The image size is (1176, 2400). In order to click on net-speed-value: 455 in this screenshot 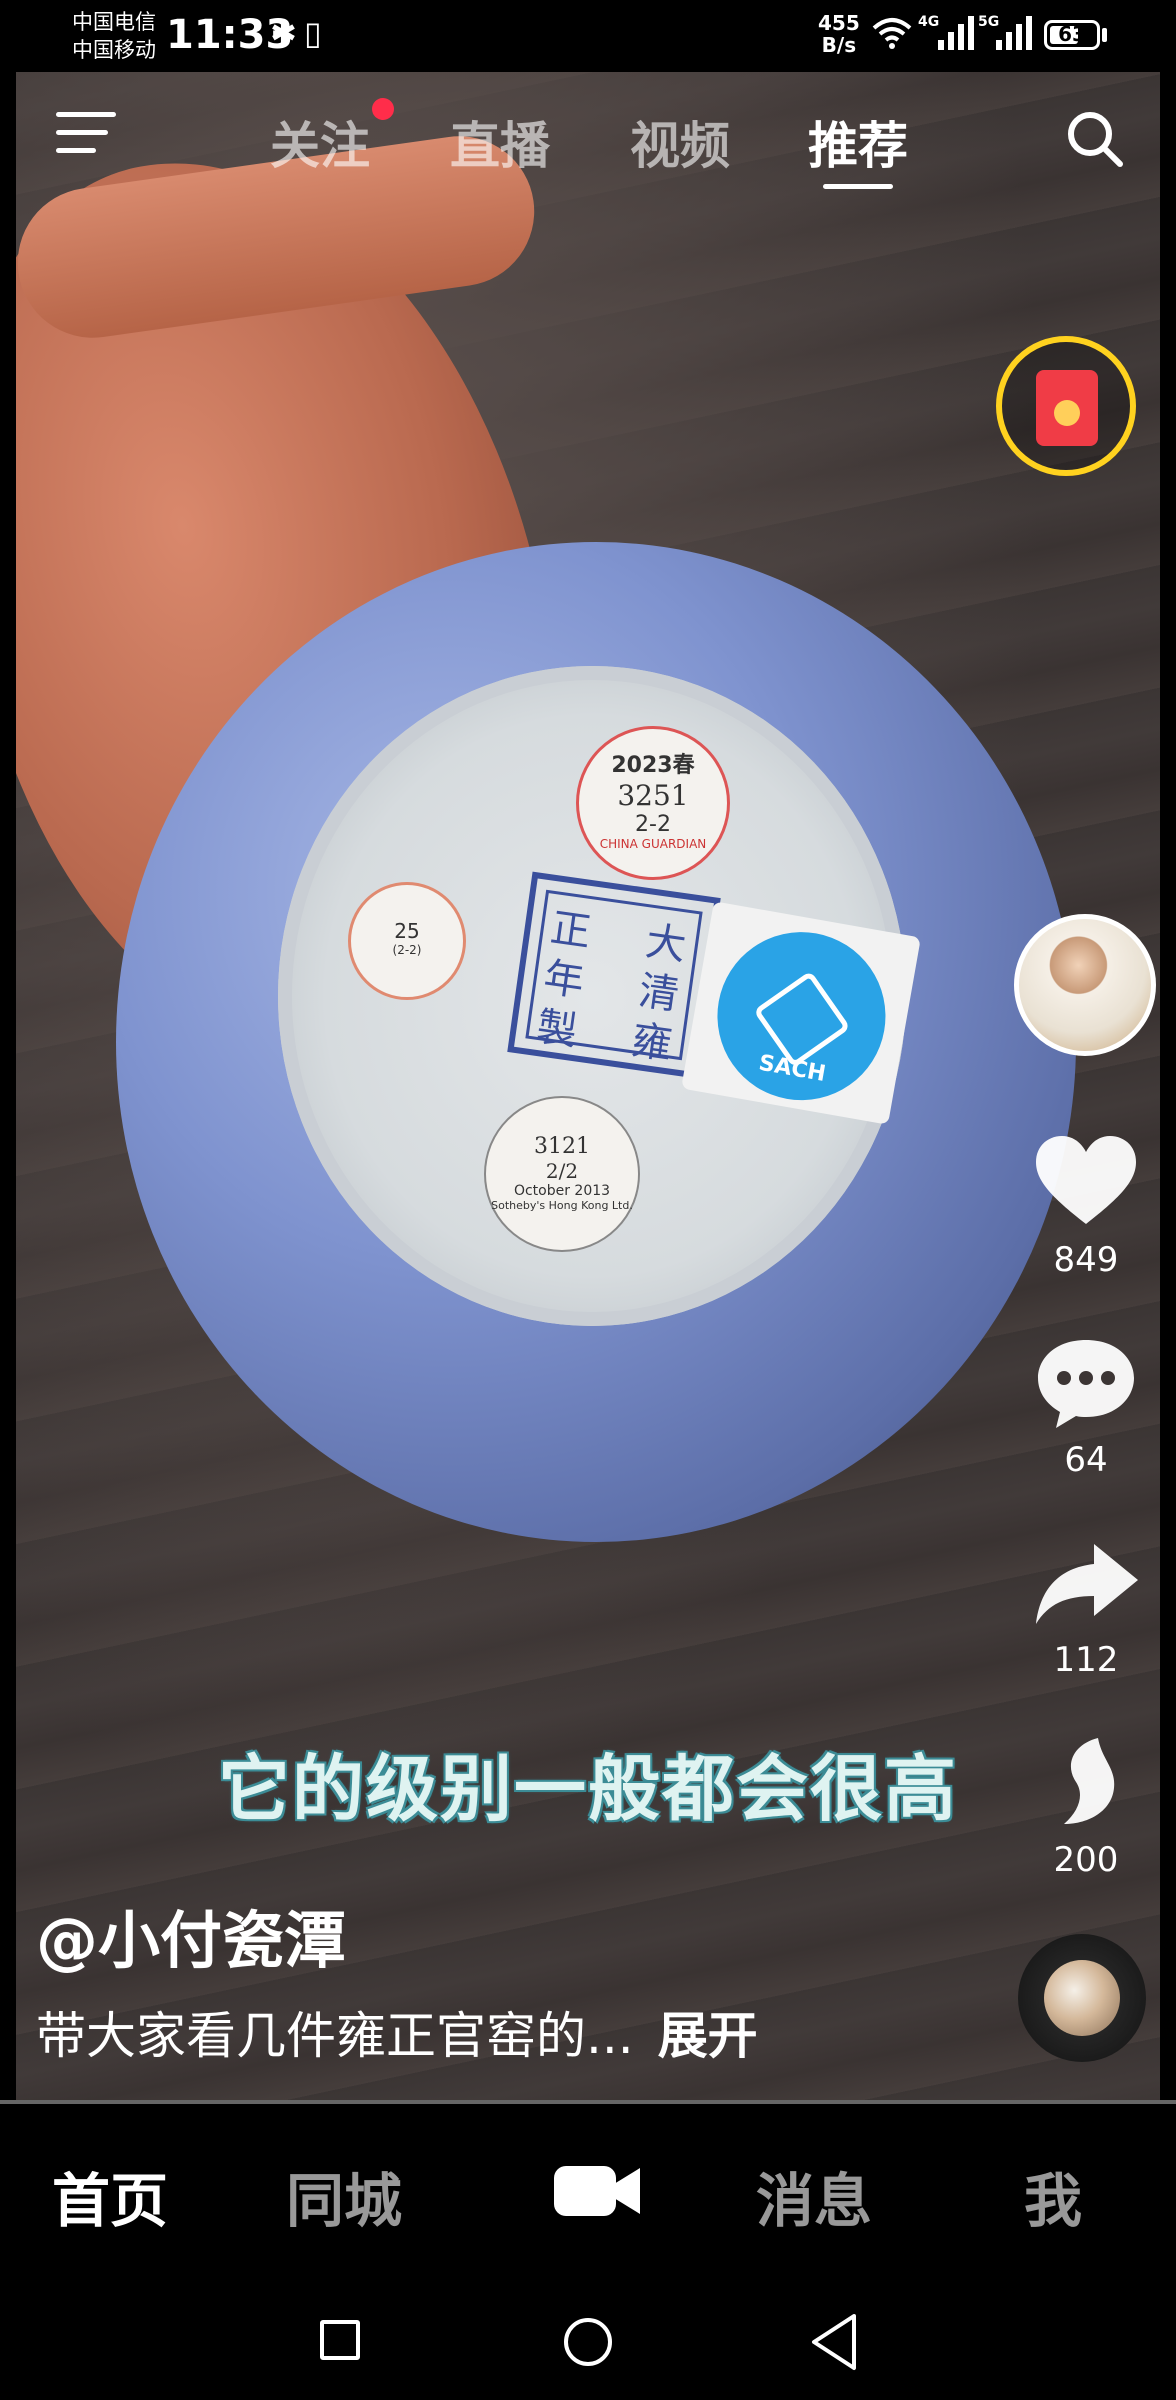, I will do `click(839, 23)`.